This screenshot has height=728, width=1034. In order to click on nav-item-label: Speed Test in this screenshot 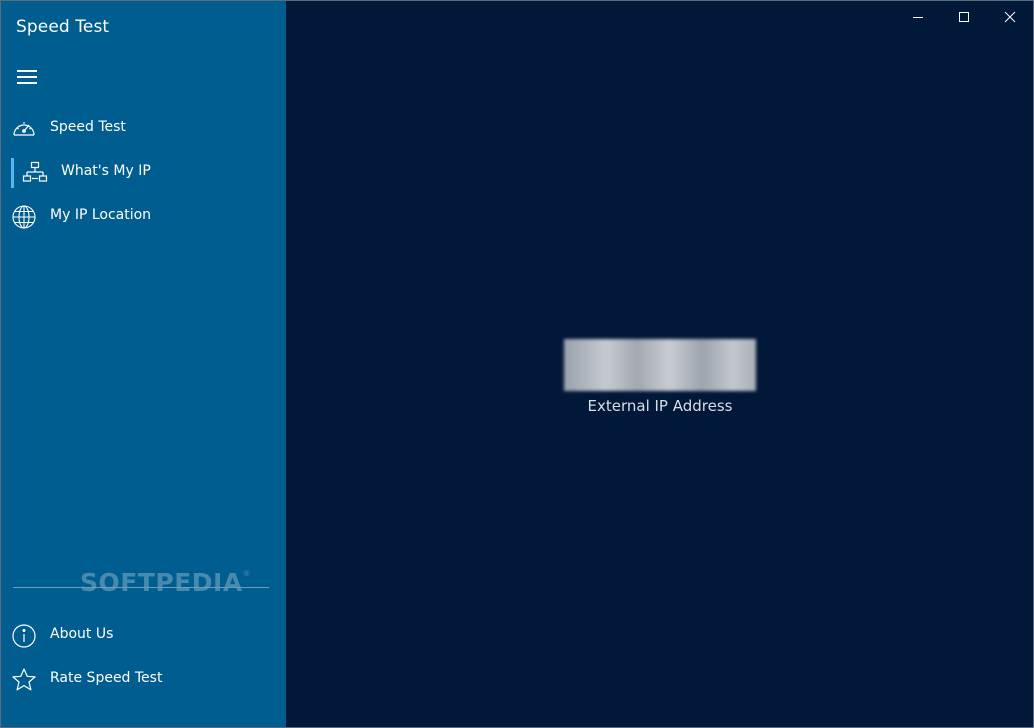, I will do `click(88, 127)`.